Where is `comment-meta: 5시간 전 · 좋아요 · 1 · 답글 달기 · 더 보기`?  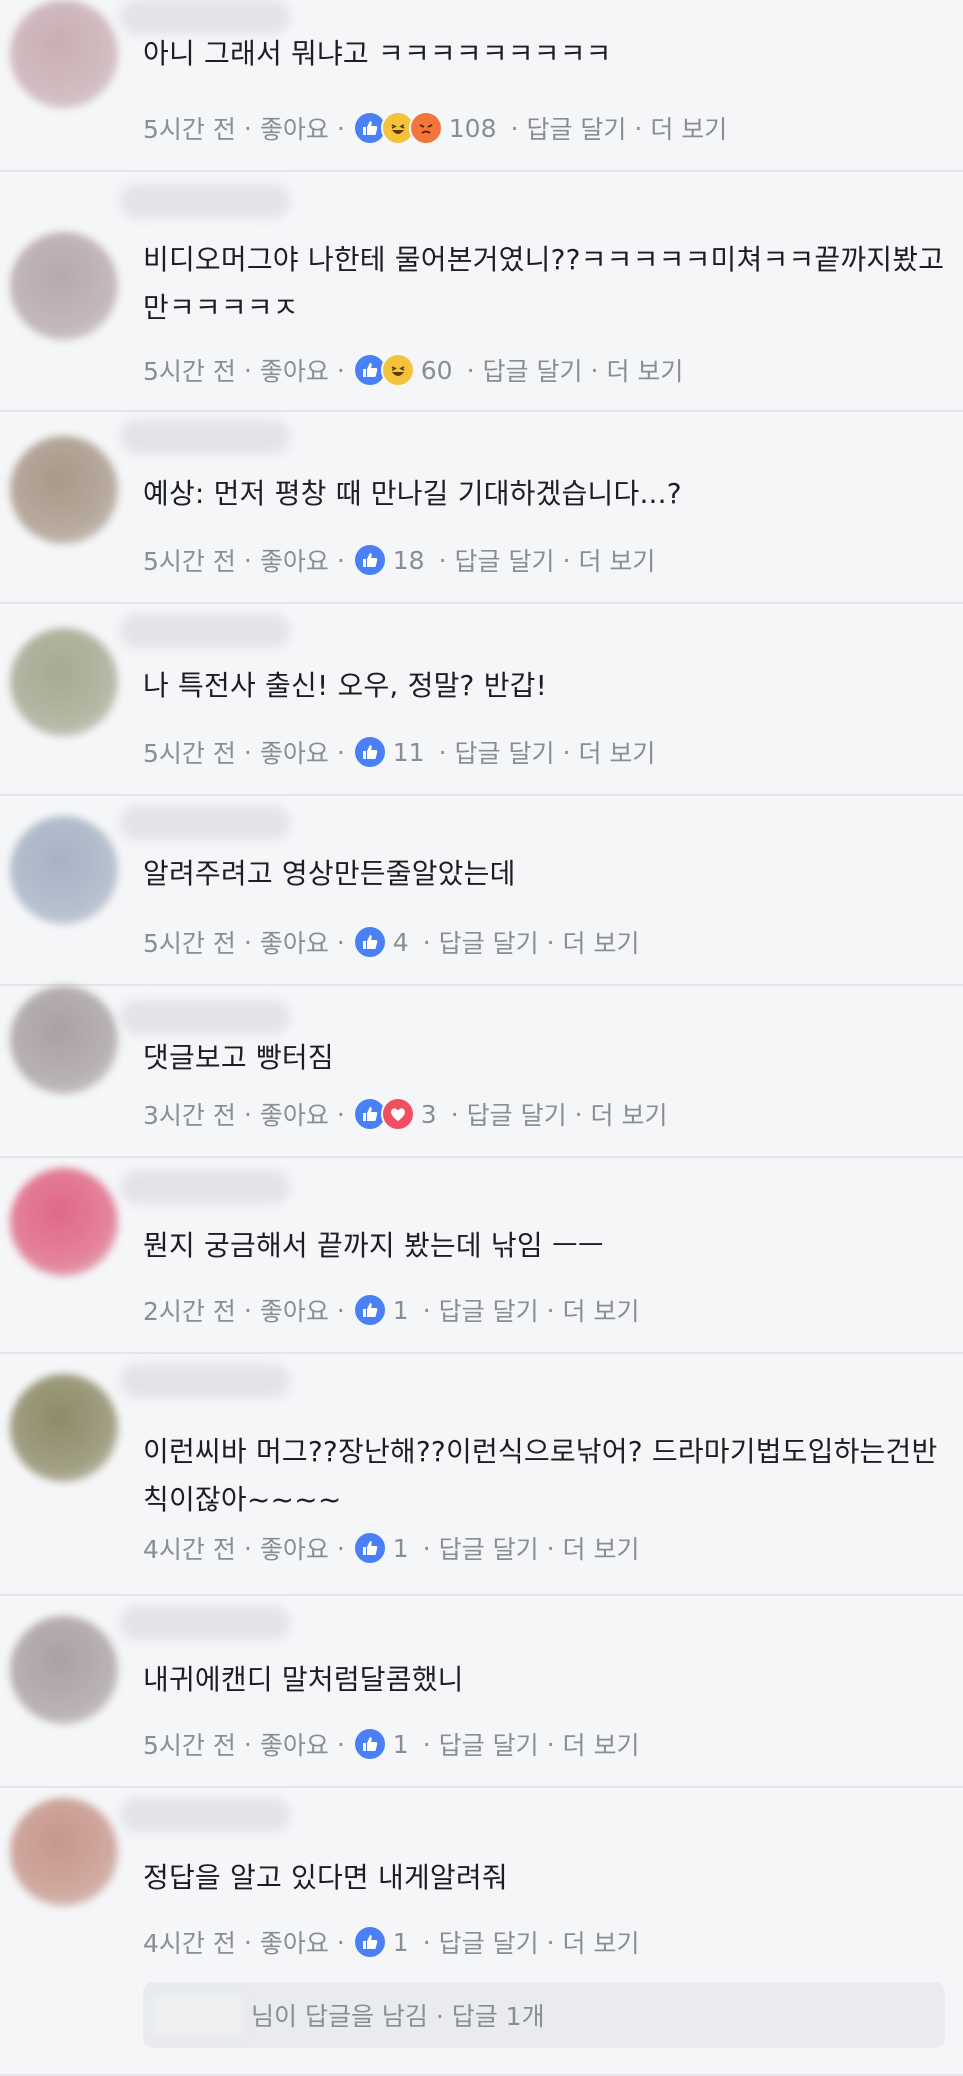 comment-meta: 5시간 전 · 좋아요 · 1 · 답글 달기 · 더 보기 is located at coordinates (391, 1744).